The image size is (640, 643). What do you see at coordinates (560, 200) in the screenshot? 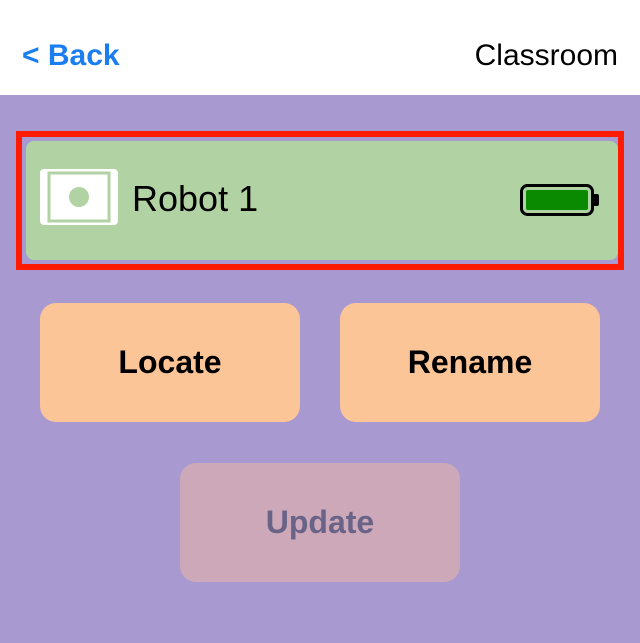
I see `battery-icon` at bounding box center [560, 200].